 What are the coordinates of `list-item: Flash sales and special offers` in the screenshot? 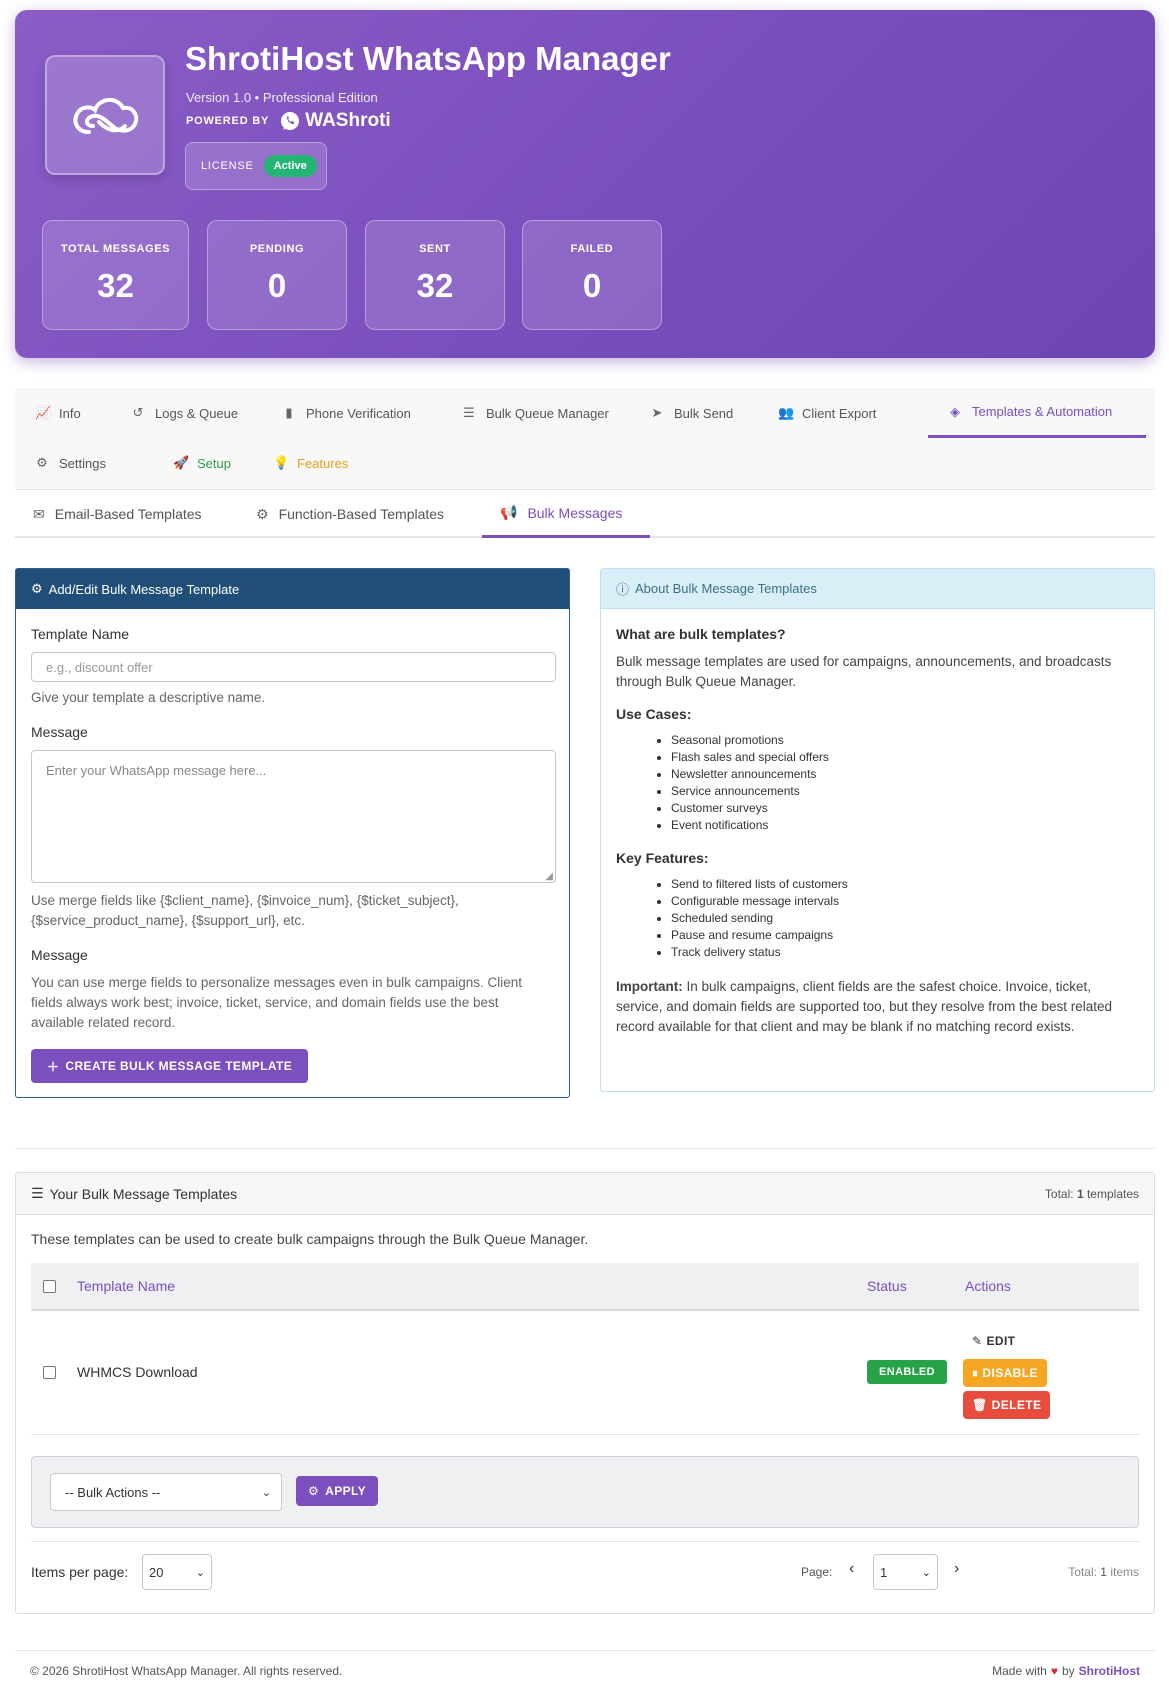 It's located at (905, 757).